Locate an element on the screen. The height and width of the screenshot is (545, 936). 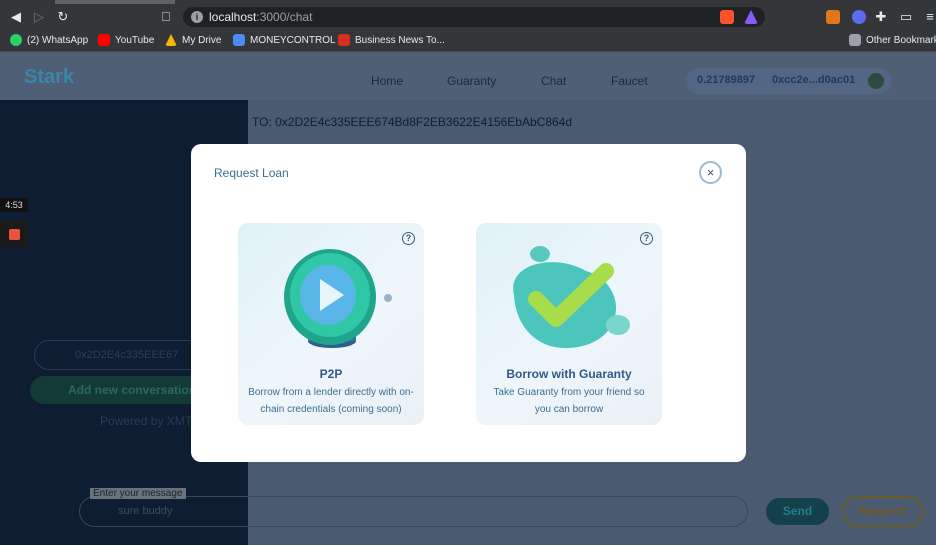
message-input-label: Enter your message is located at coordinates (138, 493).